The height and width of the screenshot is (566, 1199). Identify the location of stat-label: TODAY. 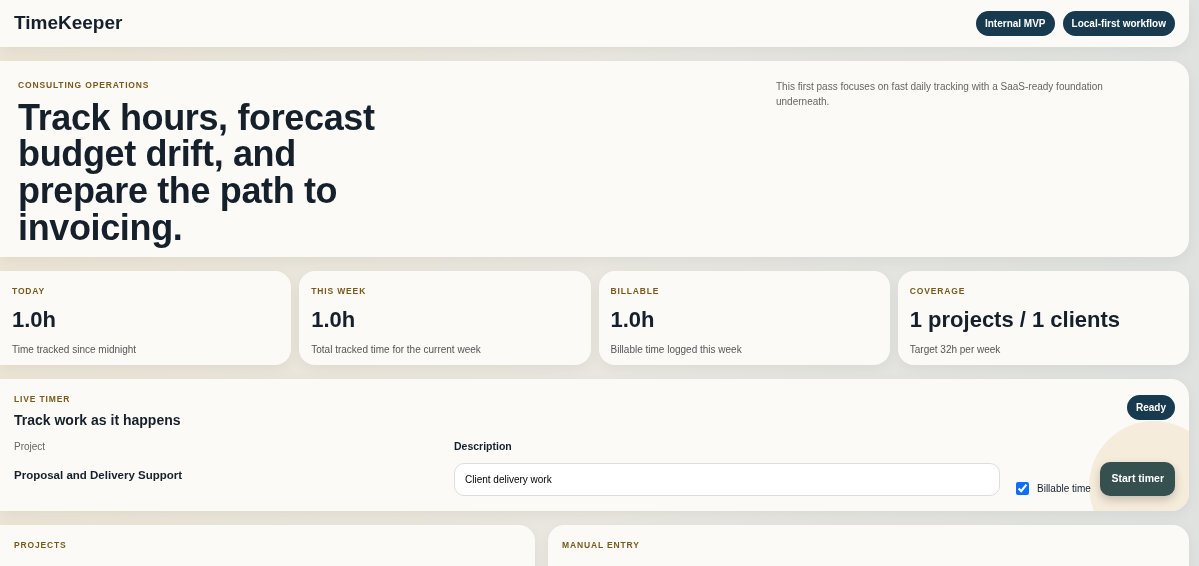
(29, 291).